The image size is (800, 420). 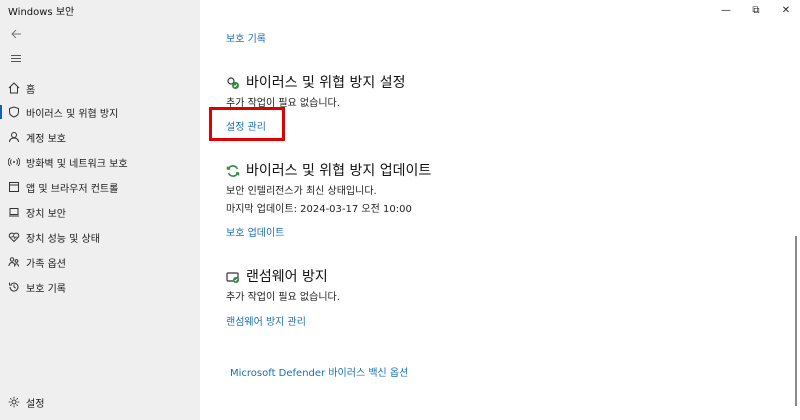 What do you see at coordinates (400, 10) in the screenshot?
I see `title-bar: Windows 보안 — ⧉ ✕` at bounding box center [400, 10].